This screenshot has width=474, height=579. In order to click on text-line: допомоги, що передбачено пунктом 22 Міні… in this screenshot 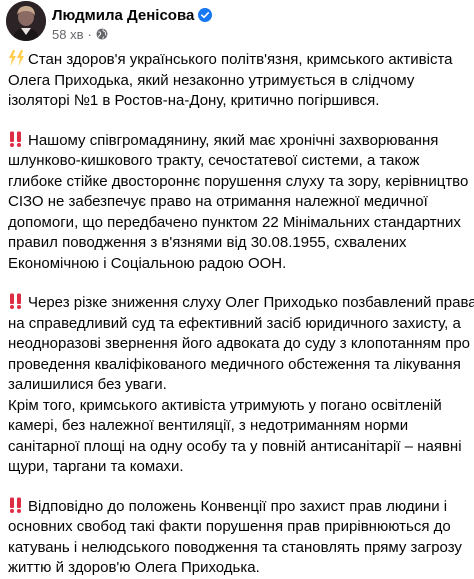, I will do `click(234, 222)`.